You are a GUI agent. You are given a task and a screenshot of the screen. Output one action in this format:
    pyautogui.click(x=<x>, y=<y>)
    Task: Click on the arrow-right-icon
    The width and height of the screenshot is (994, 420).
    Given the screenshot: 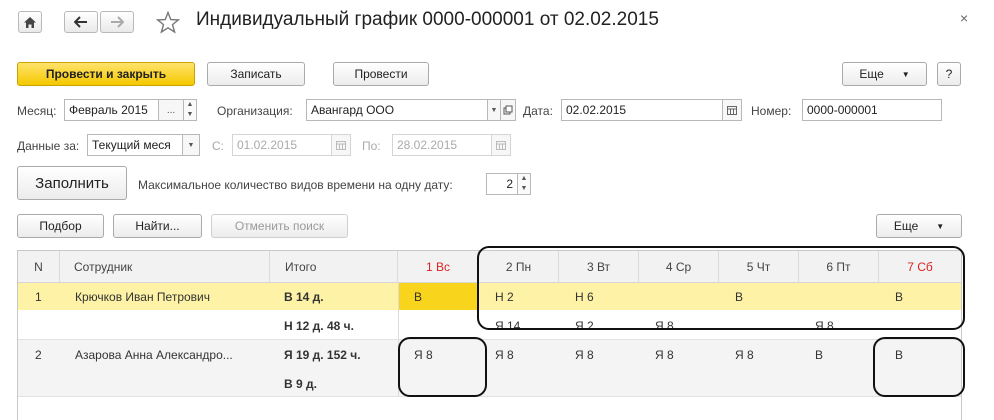 What is the action you would take?
    pyautogui.click(x=117, y=22)
    